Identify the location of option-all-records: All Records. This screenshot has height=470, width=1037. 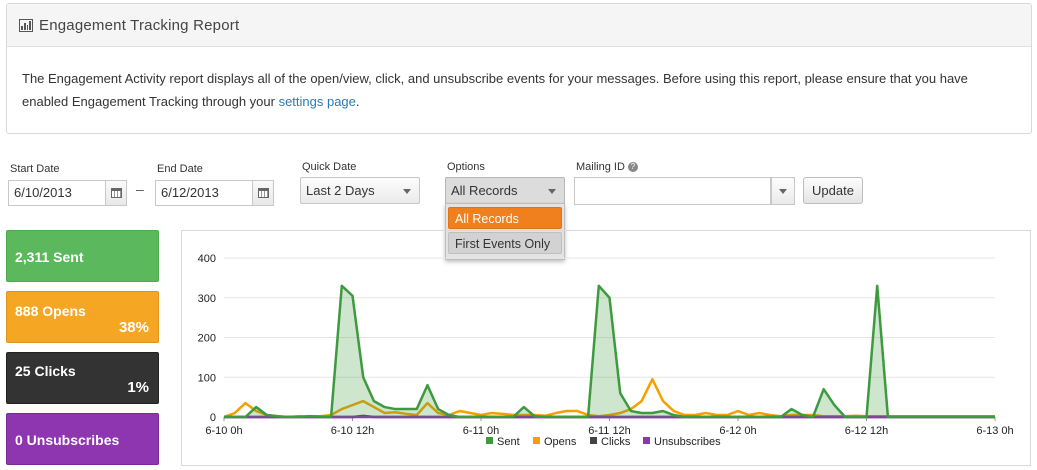
(505, 218).